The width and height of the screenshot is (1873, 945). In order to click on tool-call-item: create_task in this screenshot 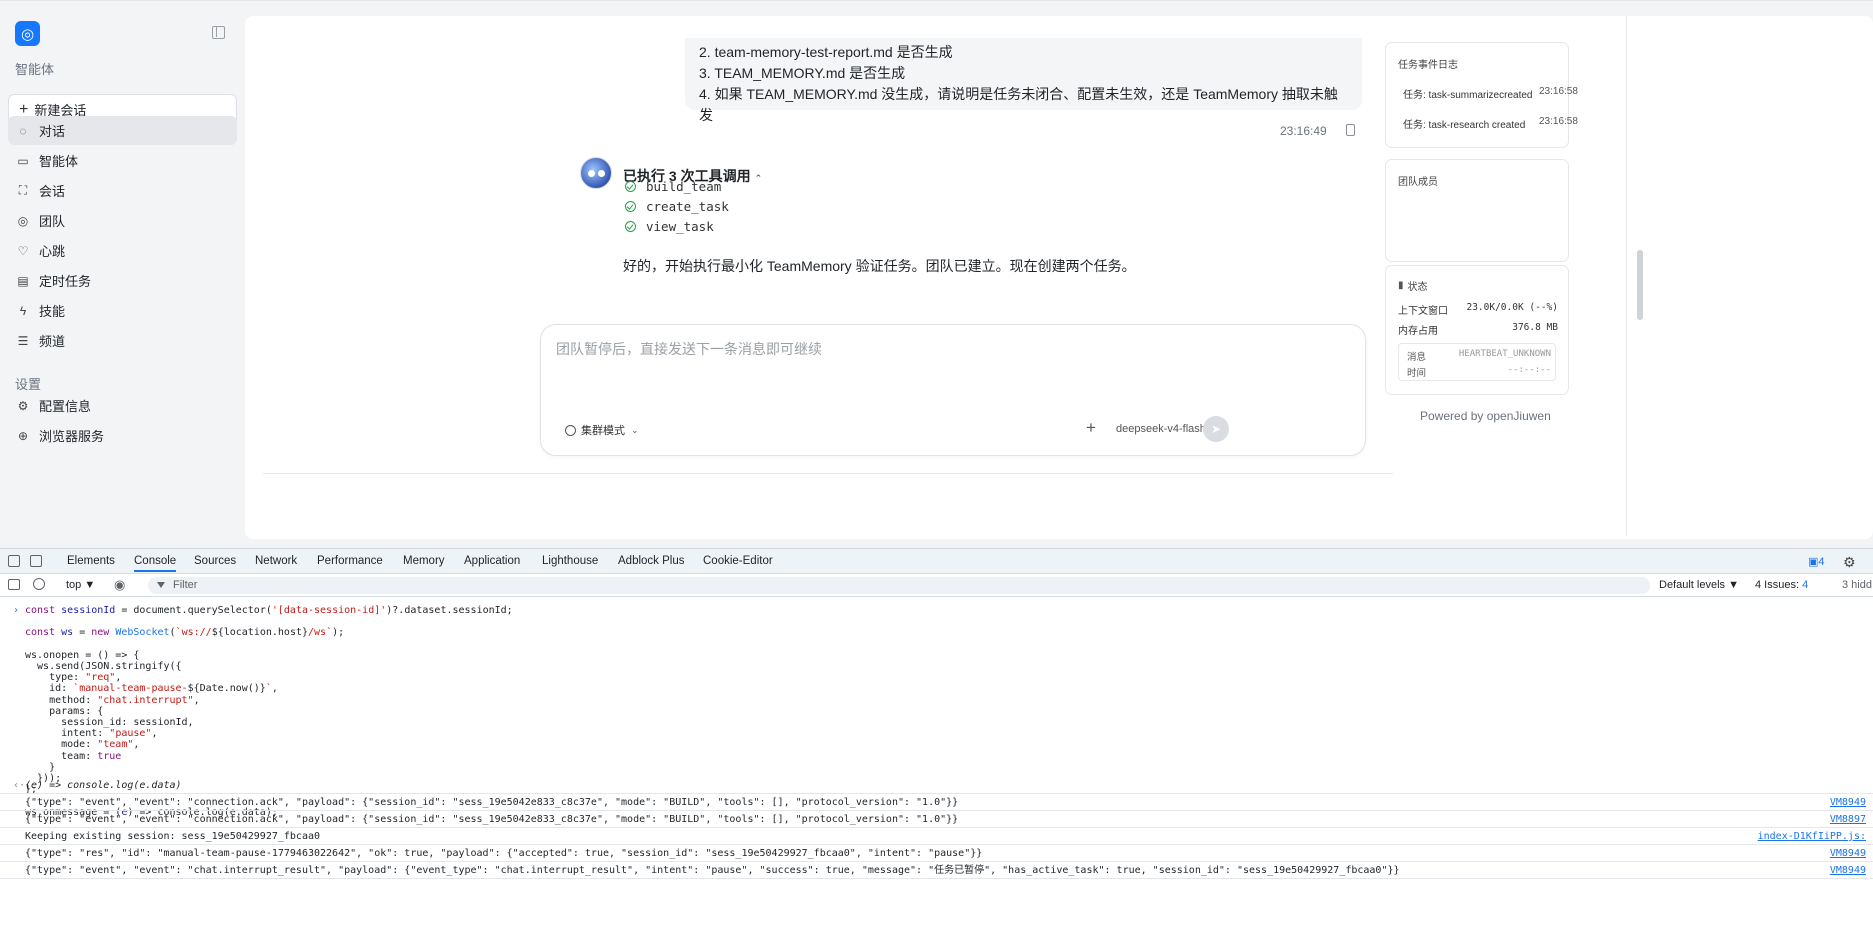, I will do `click(677, 206)`.